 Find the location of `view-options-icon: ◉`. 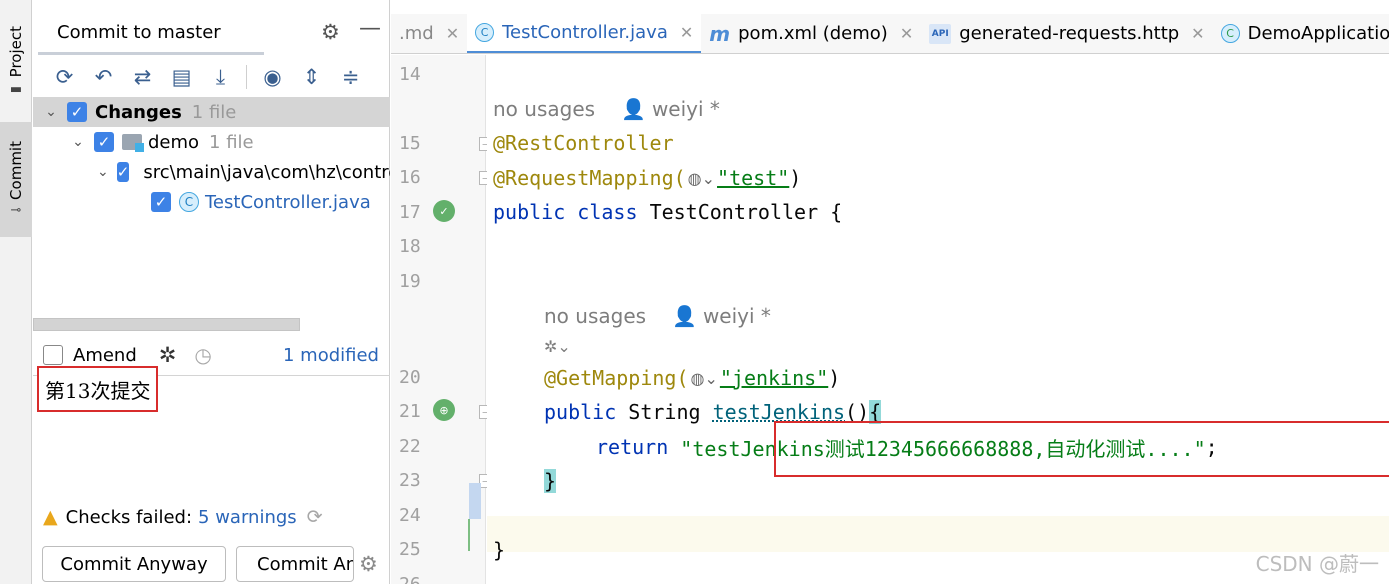

view-options-icon: ◉ is located at coordinates (272, 77).